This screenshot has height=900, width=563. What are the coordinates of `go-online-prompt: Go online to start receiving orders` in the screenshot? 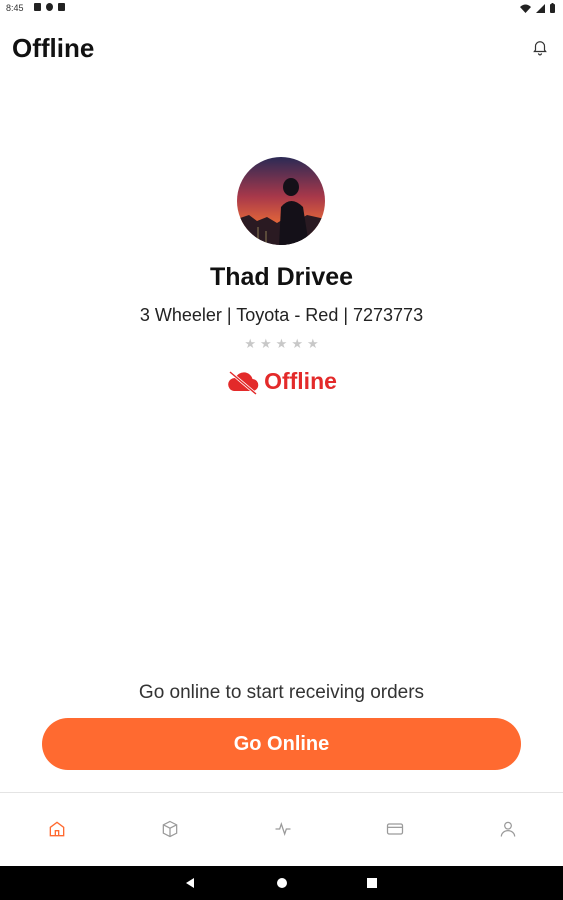 It's located at (281, 692).